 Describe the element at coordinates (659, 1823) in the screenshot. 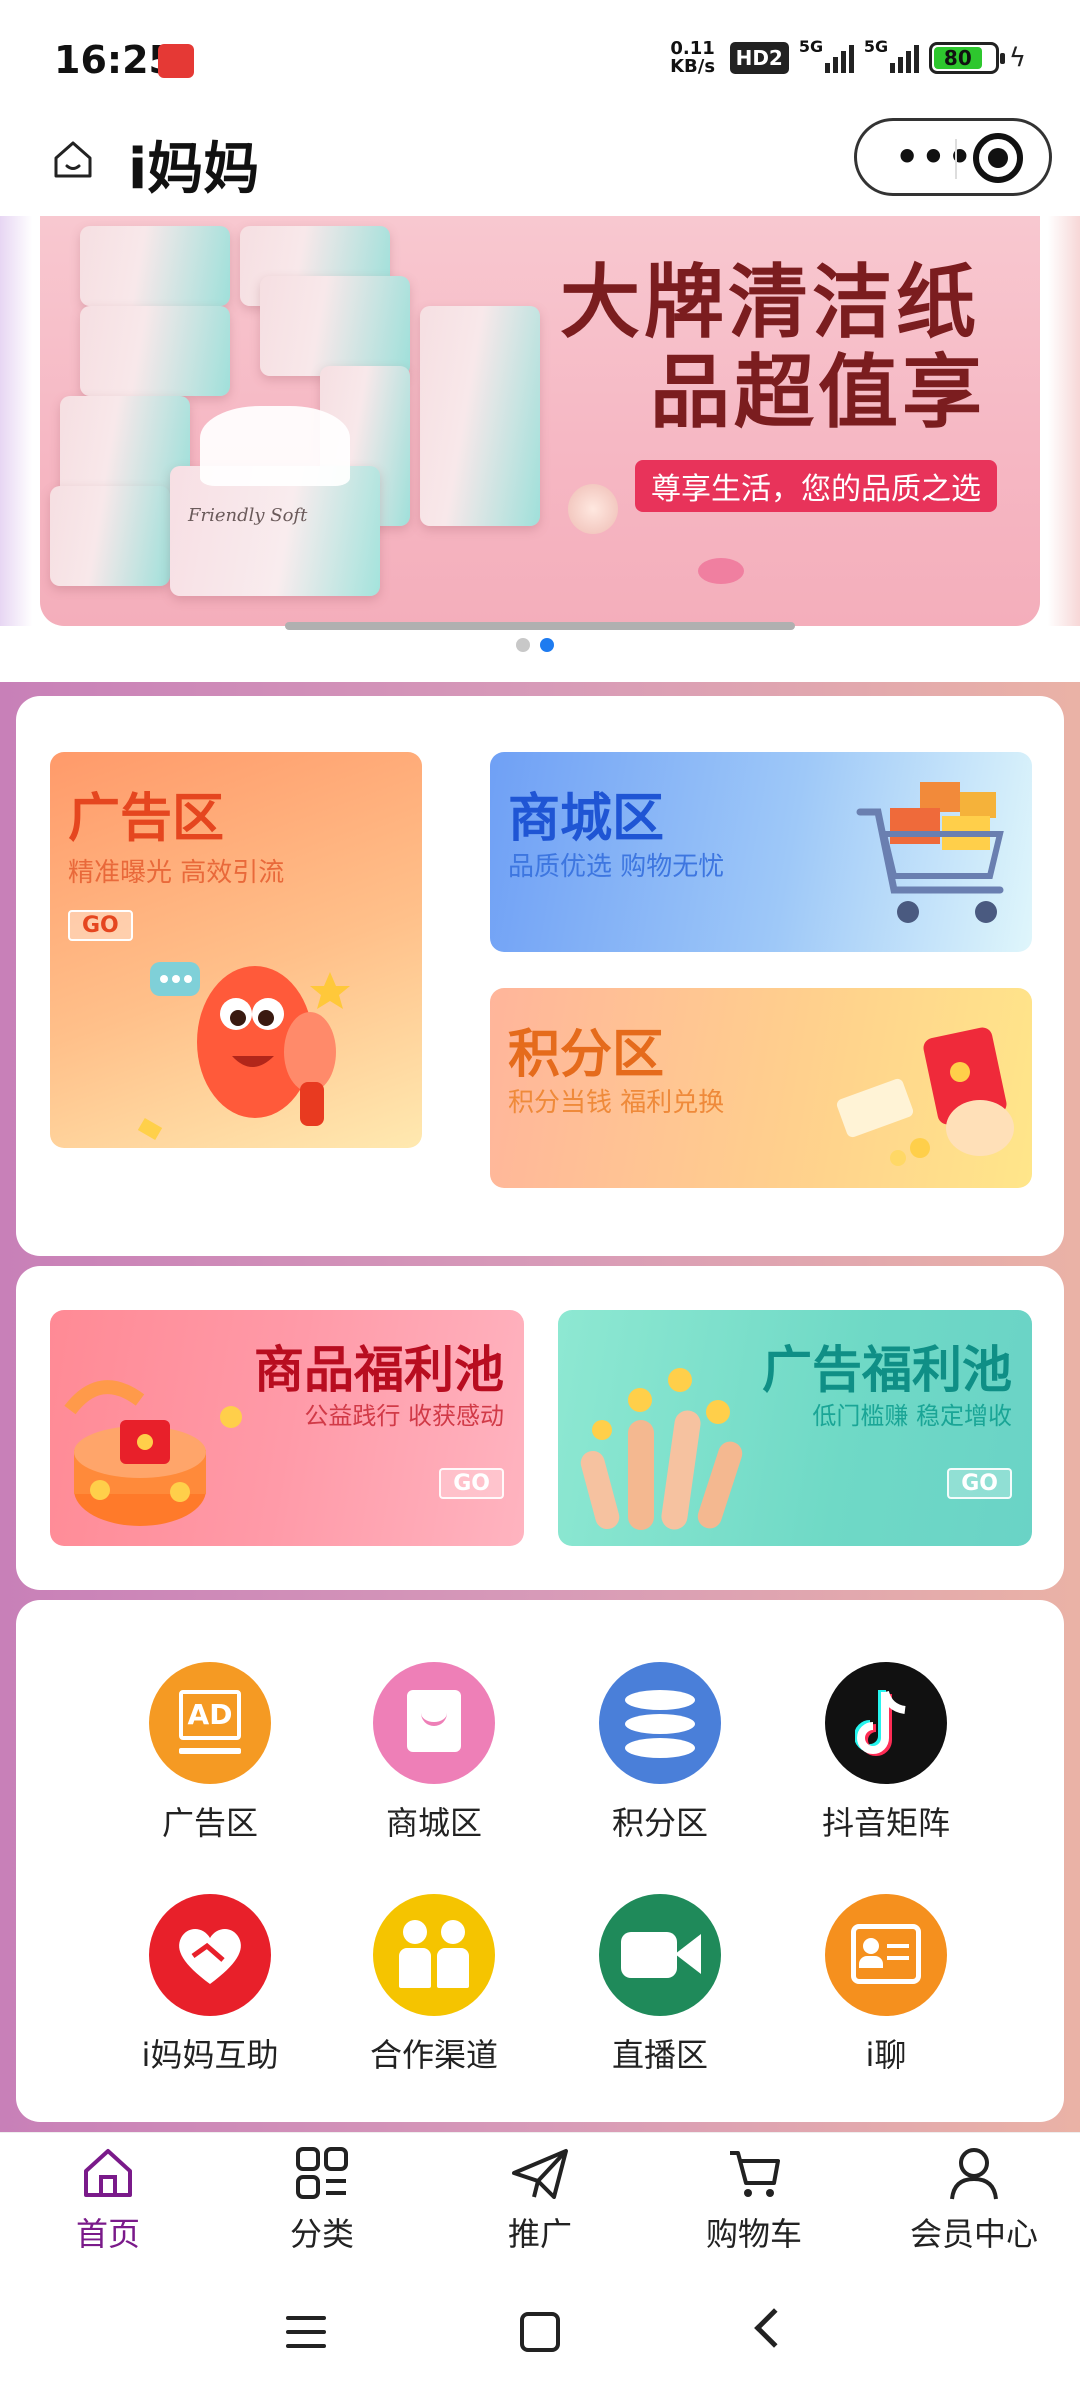

I see `grid-item-label: 积分区` at that location.